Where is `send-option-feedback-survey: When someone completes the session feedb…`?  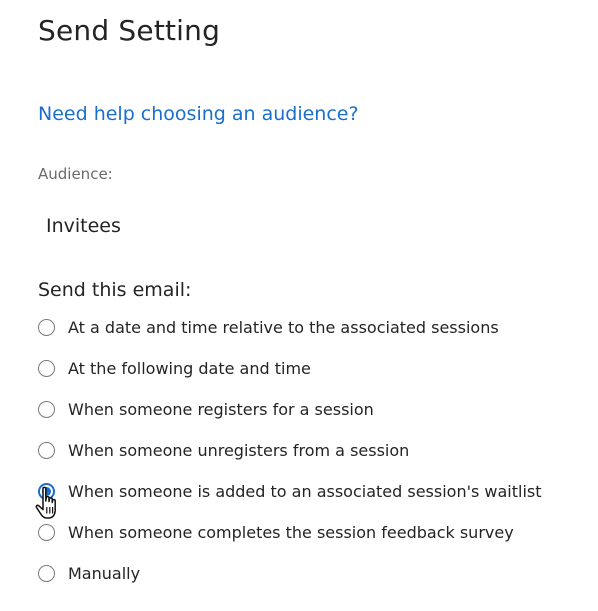
send-option-feedback-survey: When someone completes the session feedb… is located at coordinates (318, 542).